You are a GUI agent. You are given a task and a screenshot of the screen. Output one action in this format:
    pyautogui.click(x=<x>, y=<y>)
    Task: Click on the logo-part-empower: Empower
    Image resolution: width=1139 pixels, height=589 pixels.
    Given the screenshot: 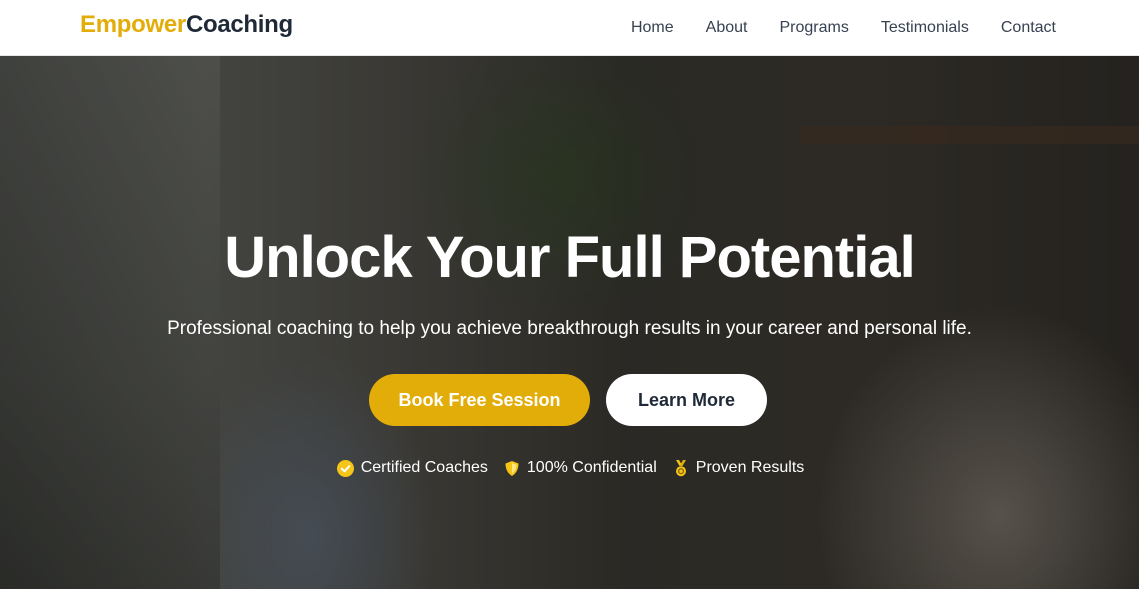 What is the action you would take?
    pyautogui.click(x=133, y=24)
    